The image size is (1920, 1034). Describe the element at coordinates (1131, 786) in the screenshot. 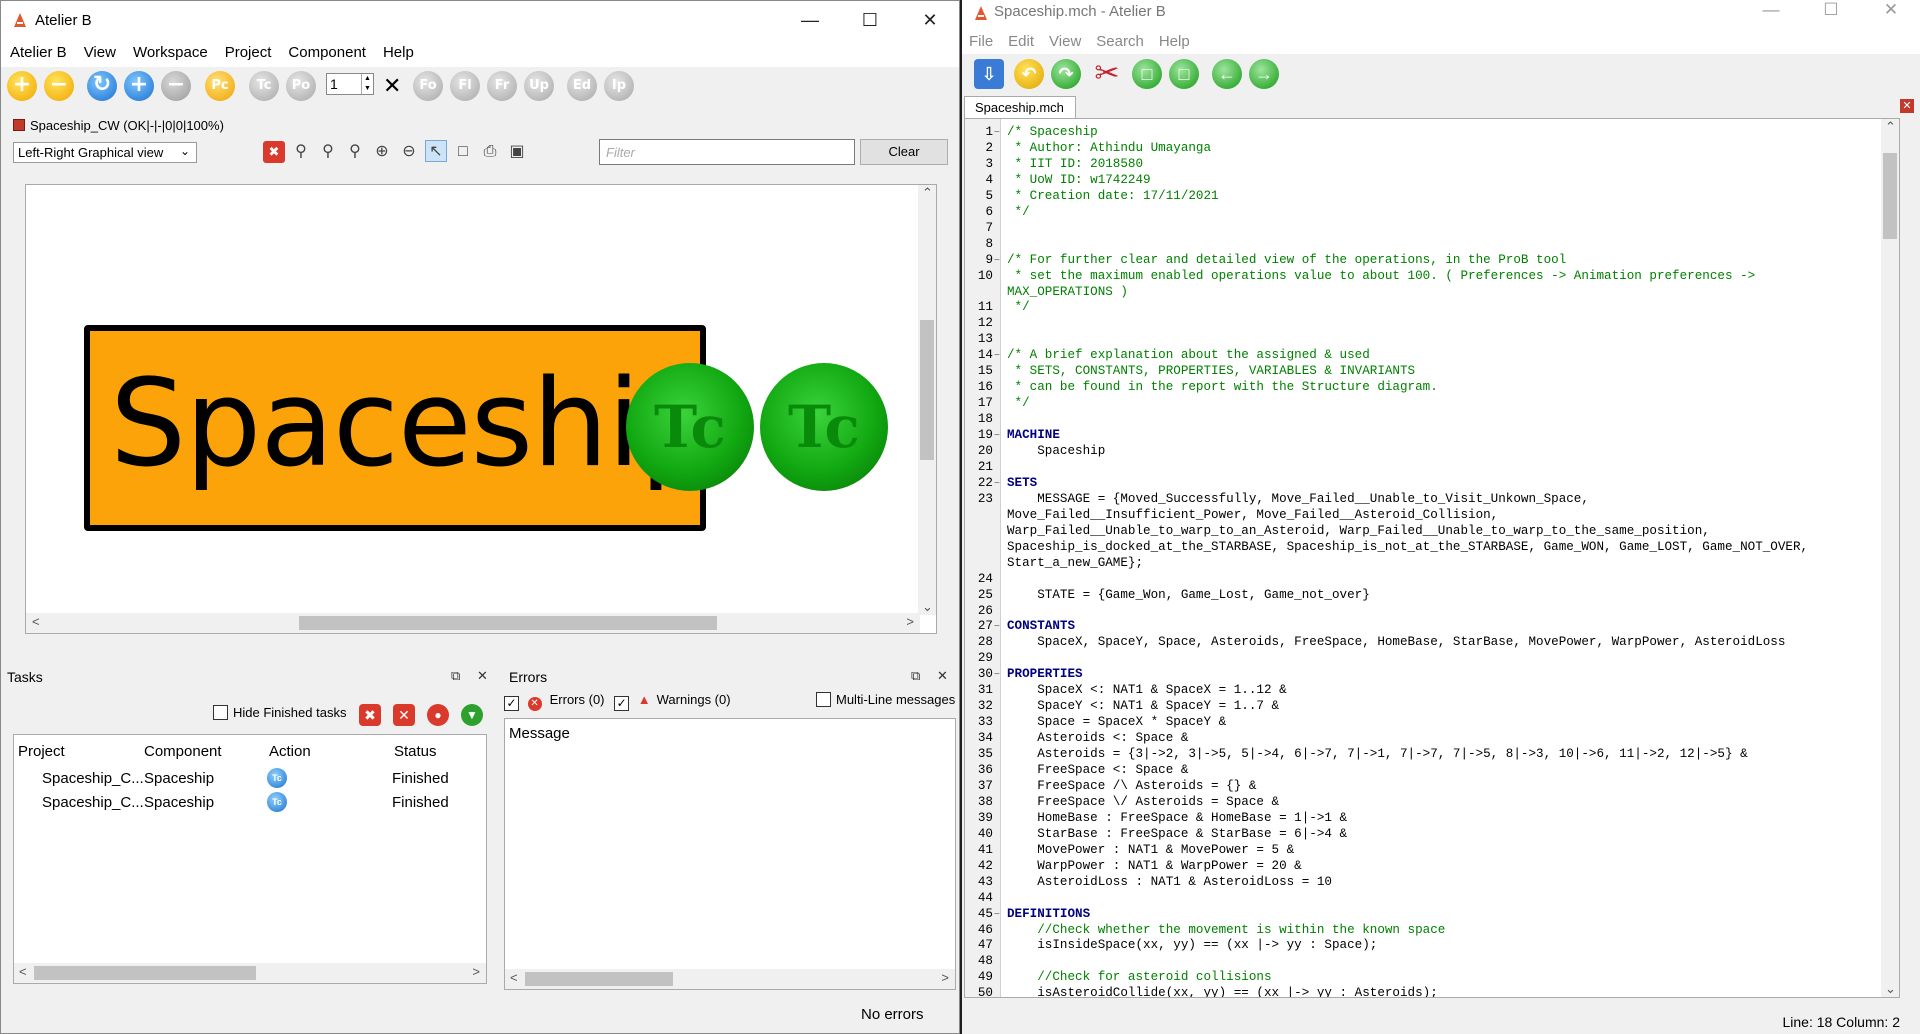

I see `code-line: FreeSpace /\ Asteroids = {} &` at that location.